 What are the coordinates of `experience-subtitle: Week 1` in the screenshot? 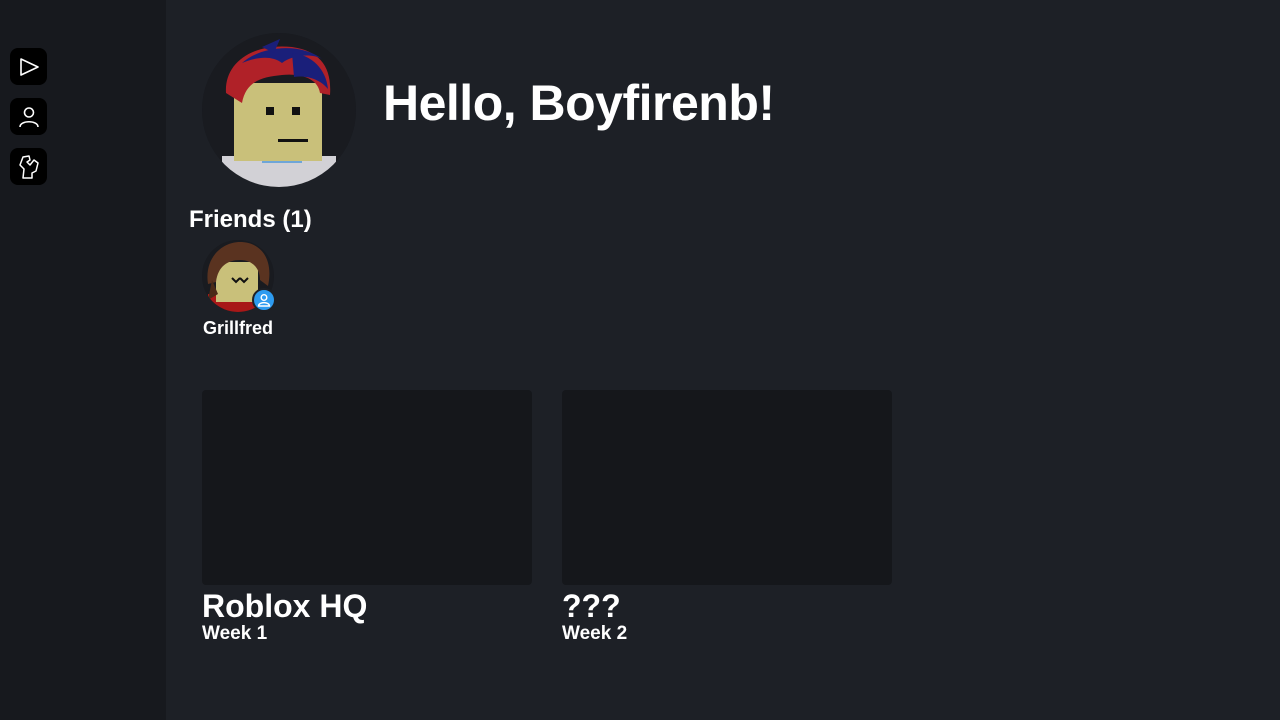 It's located at (235, 633).